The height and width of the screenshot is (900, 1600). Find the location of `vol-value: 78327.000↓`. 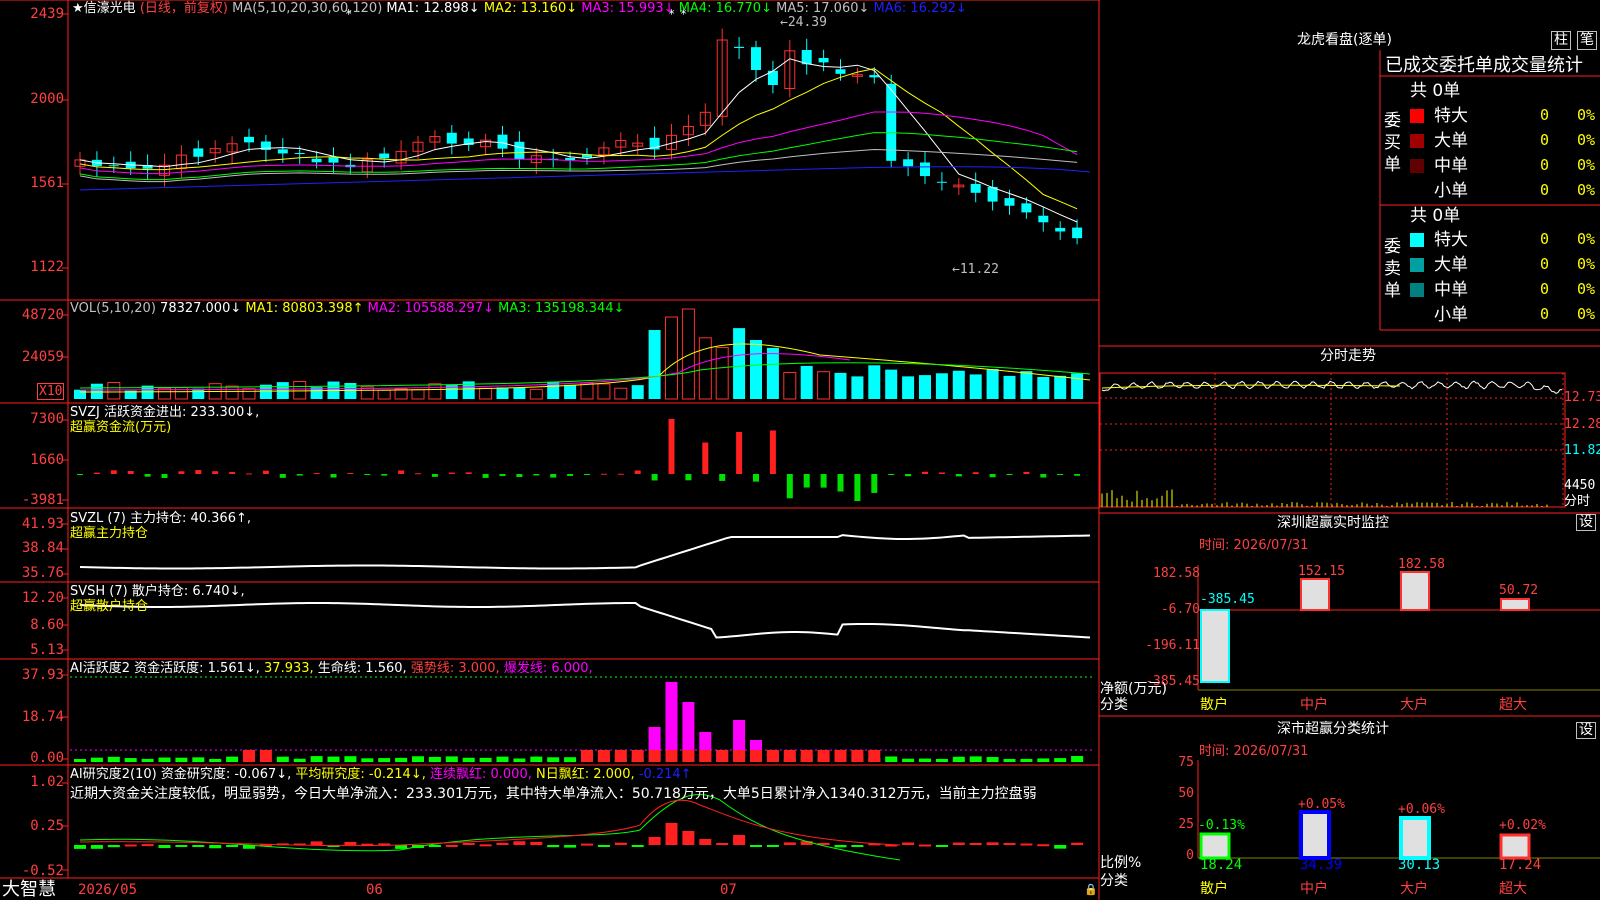

vol-value: 78327.000↓ is located at coordinates (201, 308).